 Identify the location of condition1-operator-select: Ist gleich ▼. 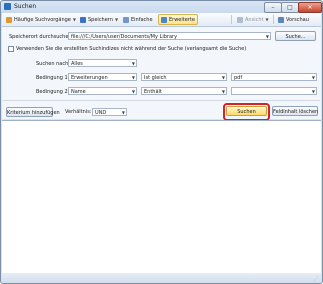
(184, 77).